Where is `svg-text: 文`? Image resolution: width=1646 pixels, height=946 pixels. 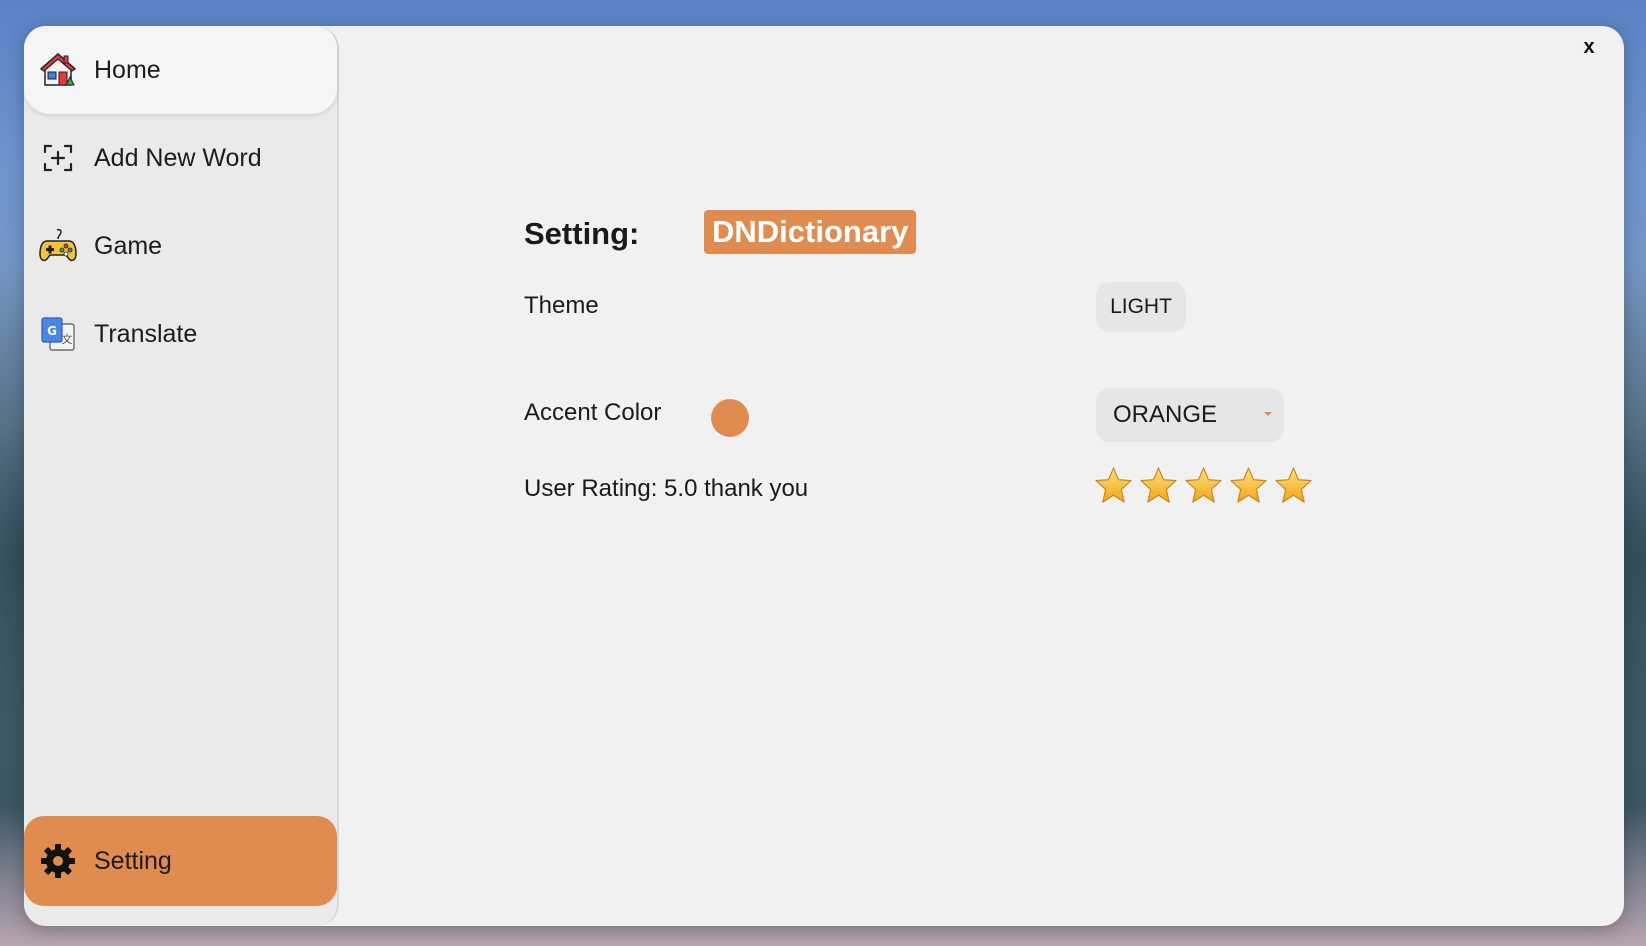
svg-text: 文 is located at coordinates (67, 339).